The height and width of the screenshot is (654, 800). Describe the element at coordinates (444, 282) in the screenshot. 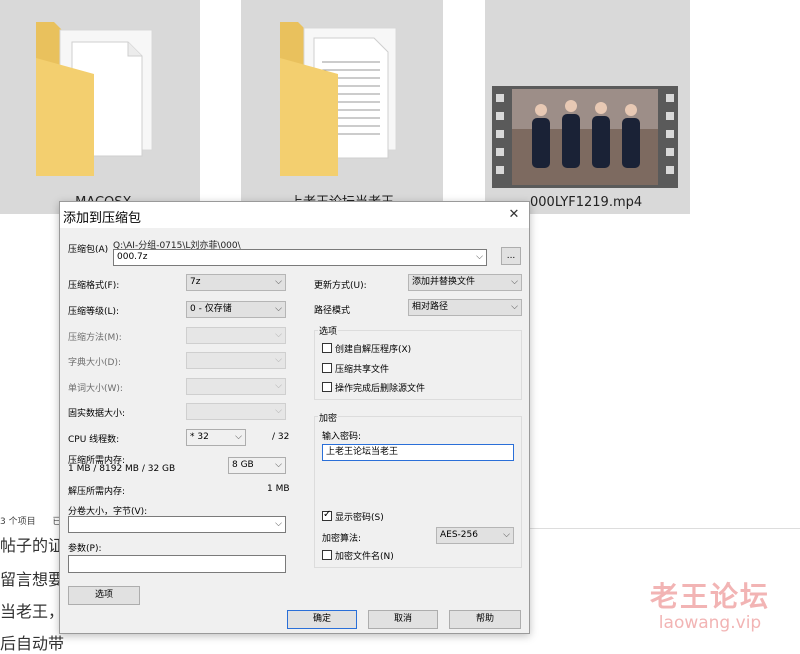

I see `update-value: 添加并替换文件` at that location.